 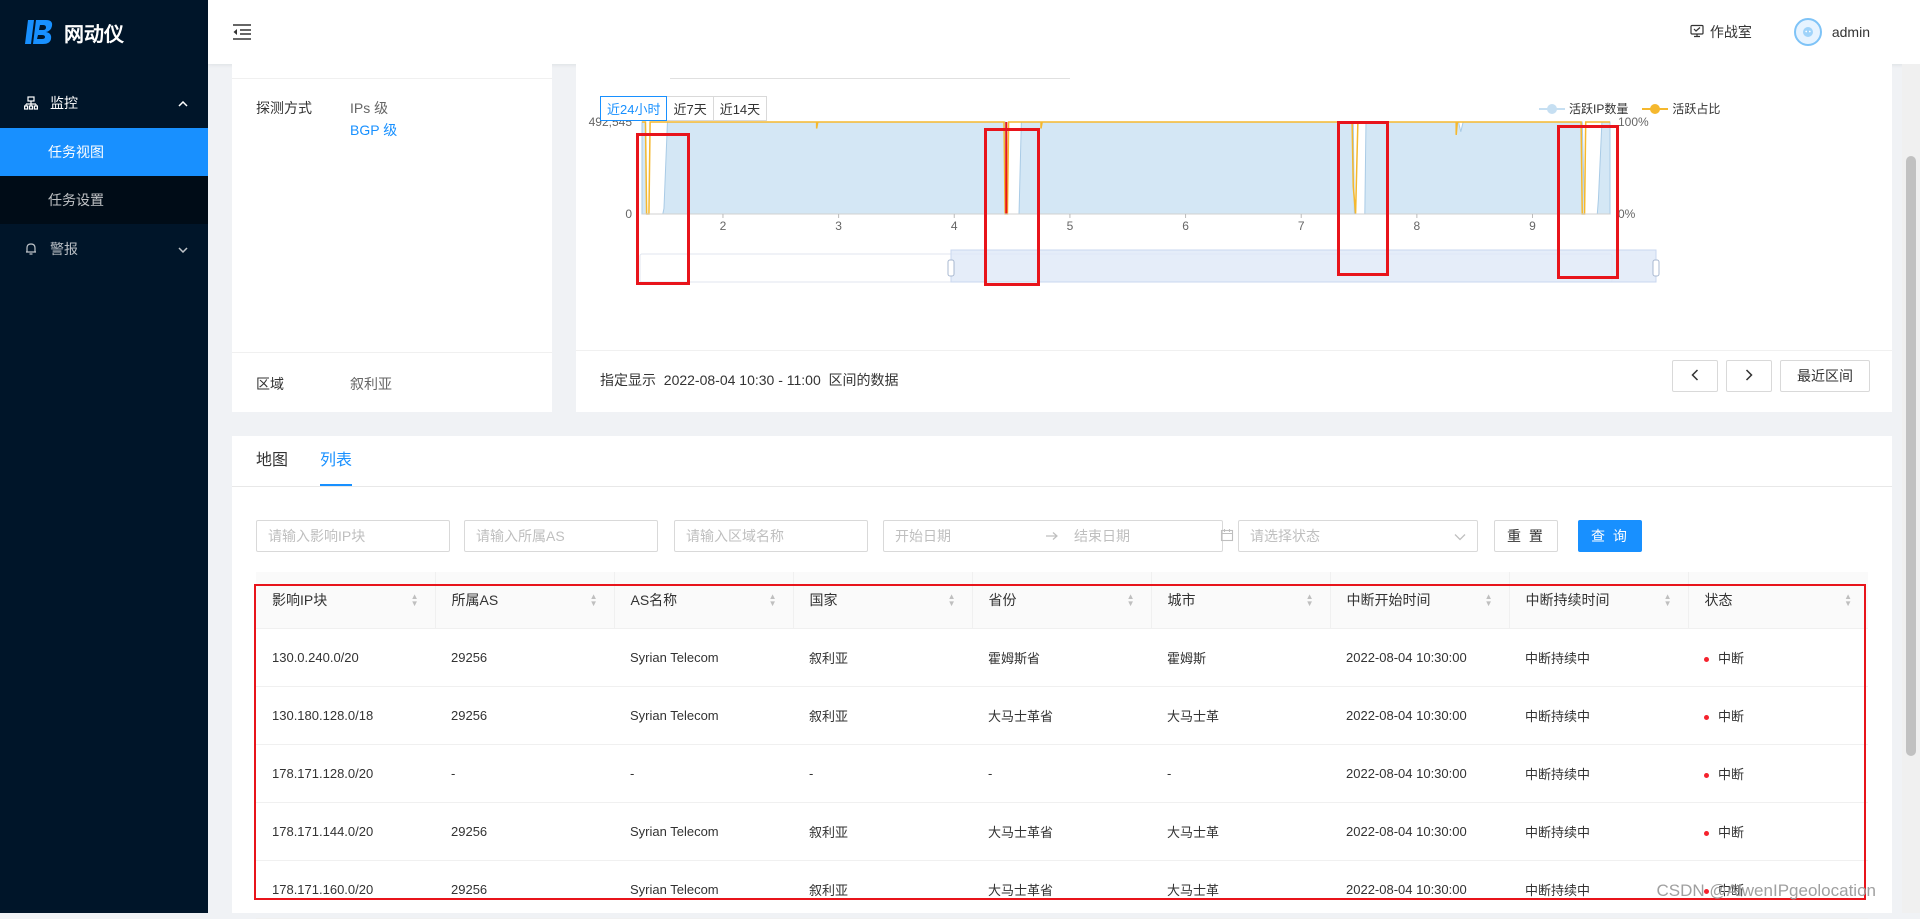 What do you see at coordinates (242, 32) in the screenshot?
I see `menu-fold-icon` at bounding box center [242, 32].